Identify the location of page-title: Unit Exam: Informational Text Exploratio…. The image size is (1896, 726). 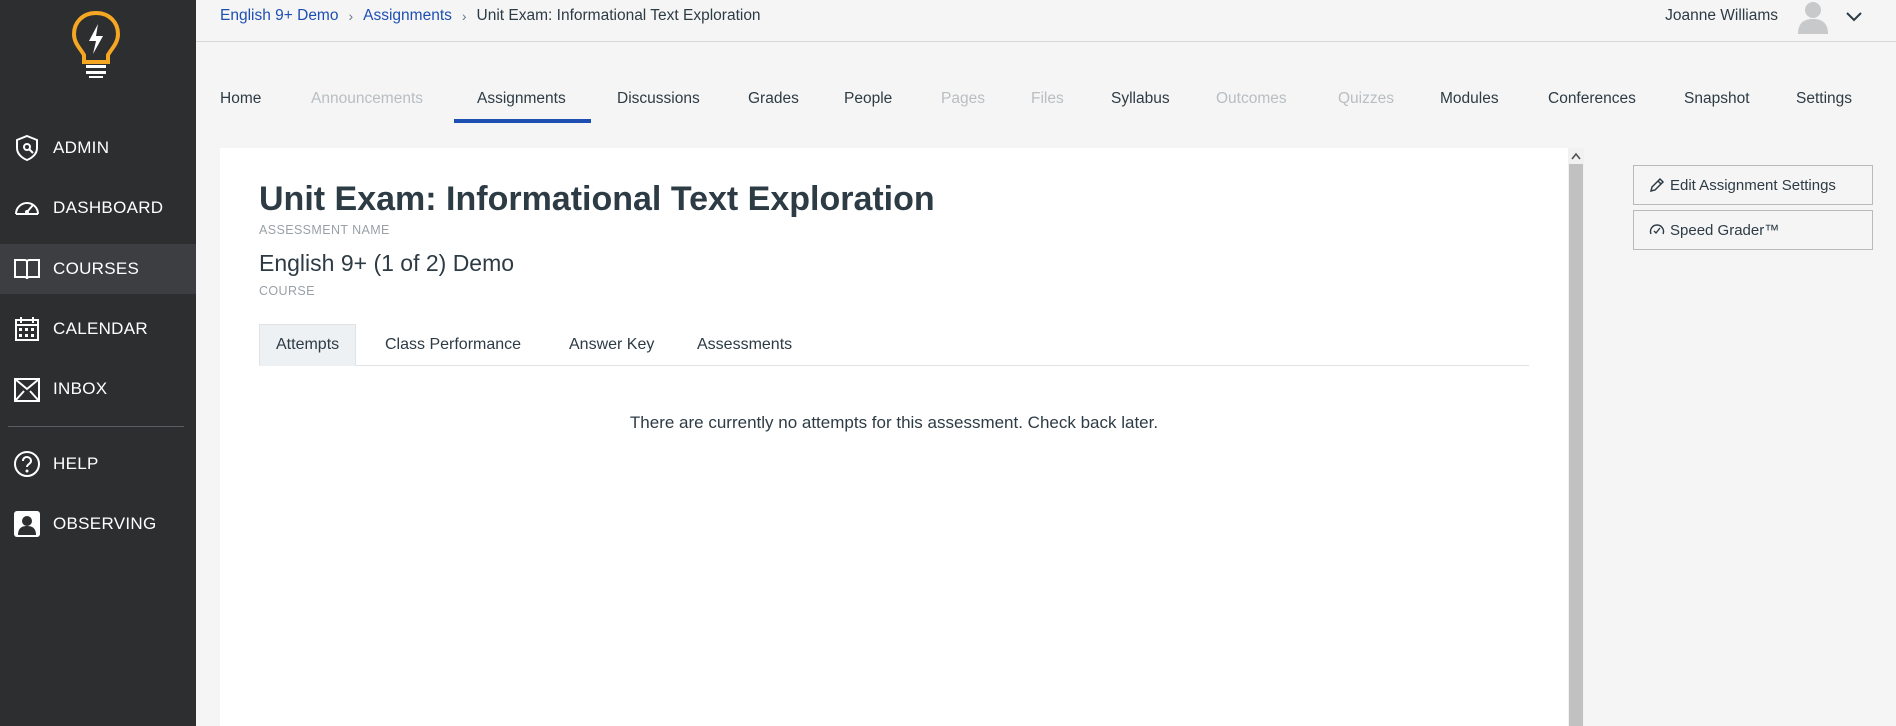
(597, 199).